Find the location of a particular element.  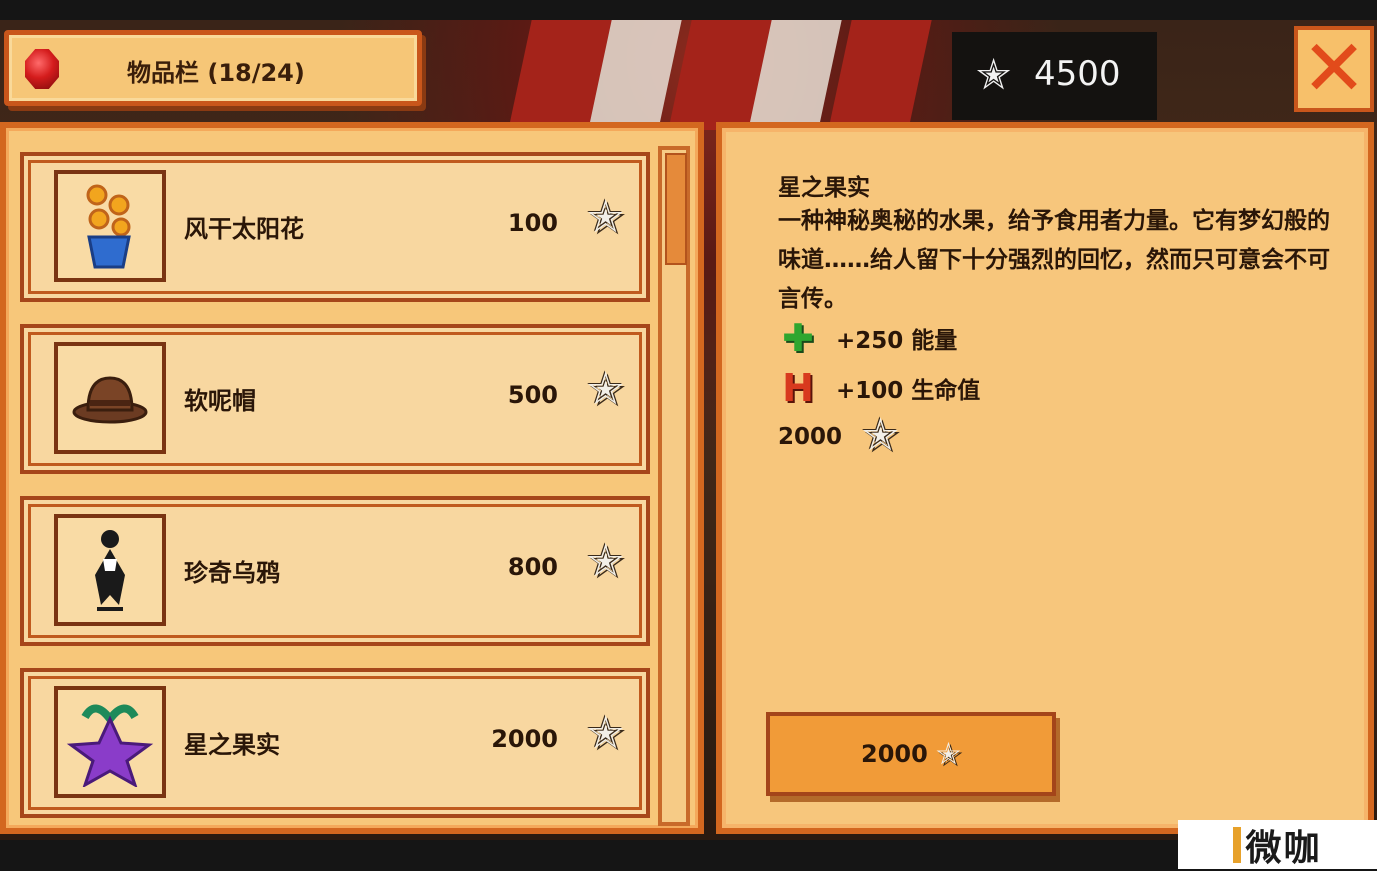

inventory-tab: 物品栏 (18/24) is located at coordinates (213, 68).